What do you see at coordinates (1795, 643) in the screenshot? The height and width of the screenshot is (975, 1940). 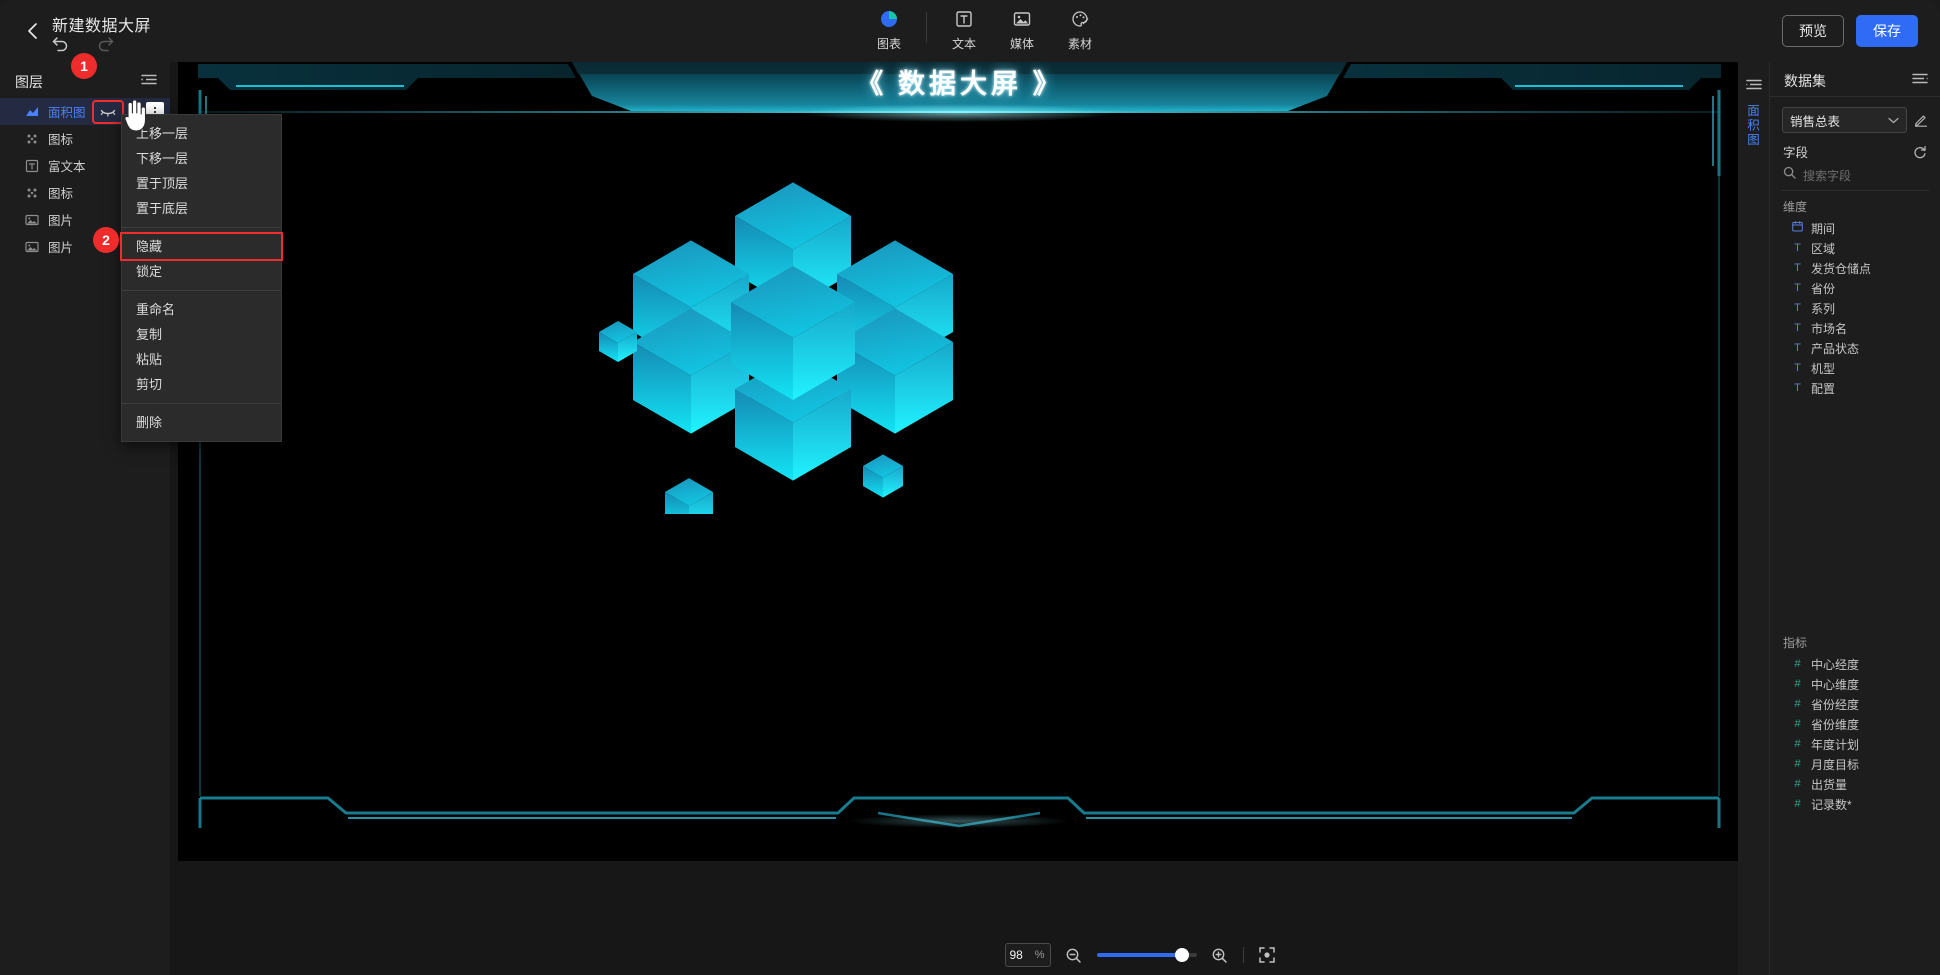 I see `metrics-label: 指标` at bounding box center [1795, 643].